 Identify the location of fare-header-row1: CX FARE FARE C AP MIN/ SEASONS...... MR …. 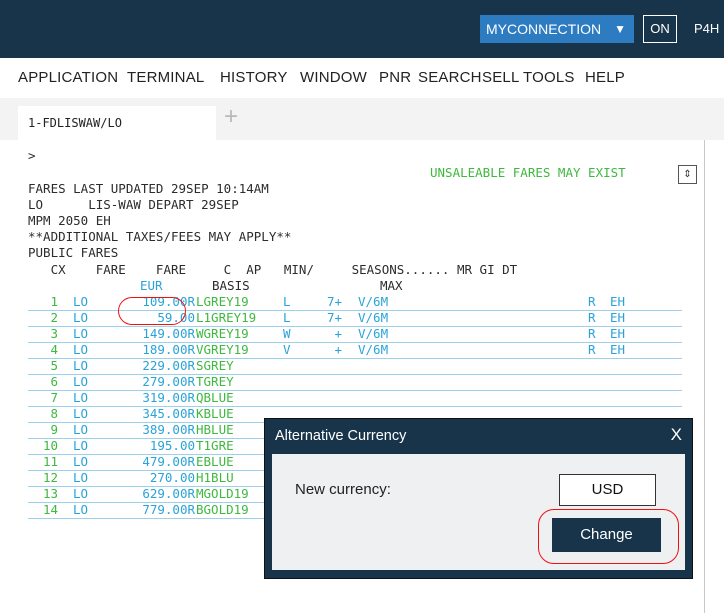
(273, 269).